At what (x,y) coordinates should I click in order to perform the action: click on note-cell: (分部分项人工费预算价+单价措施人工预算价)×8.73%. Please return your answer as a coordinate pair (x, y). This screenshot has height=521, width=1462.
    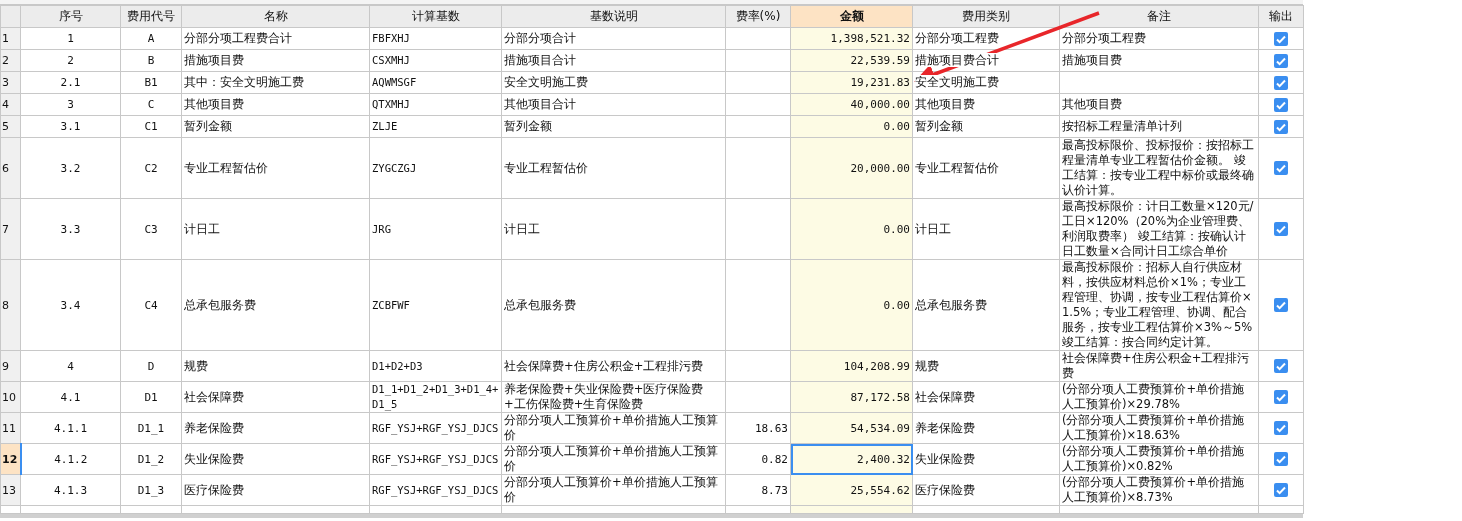
    Looking at the image, I should click on (1159, 490).